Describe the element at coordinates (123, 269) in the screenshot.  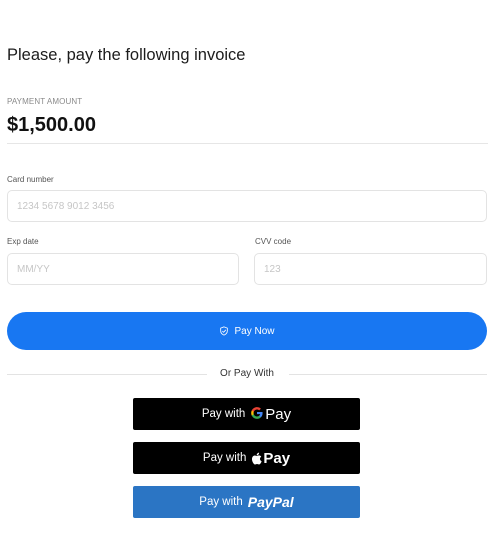
I see `exp-date-input` at that location.